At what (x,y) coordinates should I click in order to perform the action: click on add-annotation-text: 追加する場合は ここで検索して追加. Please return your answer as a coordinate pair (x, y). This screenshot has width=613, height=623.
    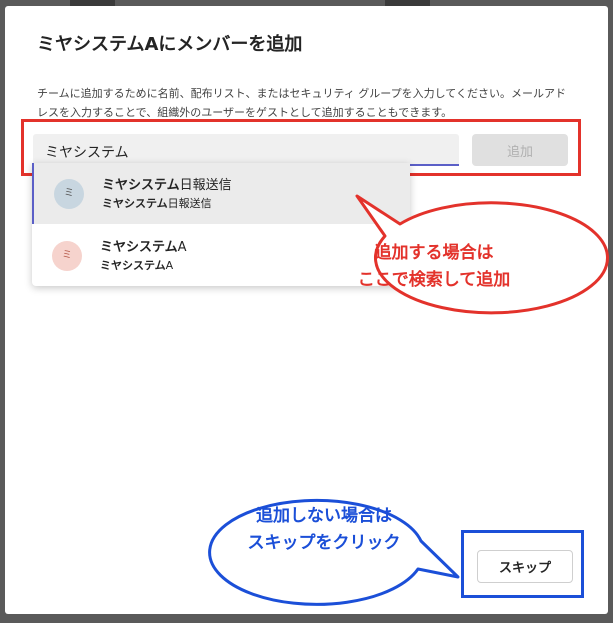
    Looking at the image, I should click on (434, 267).